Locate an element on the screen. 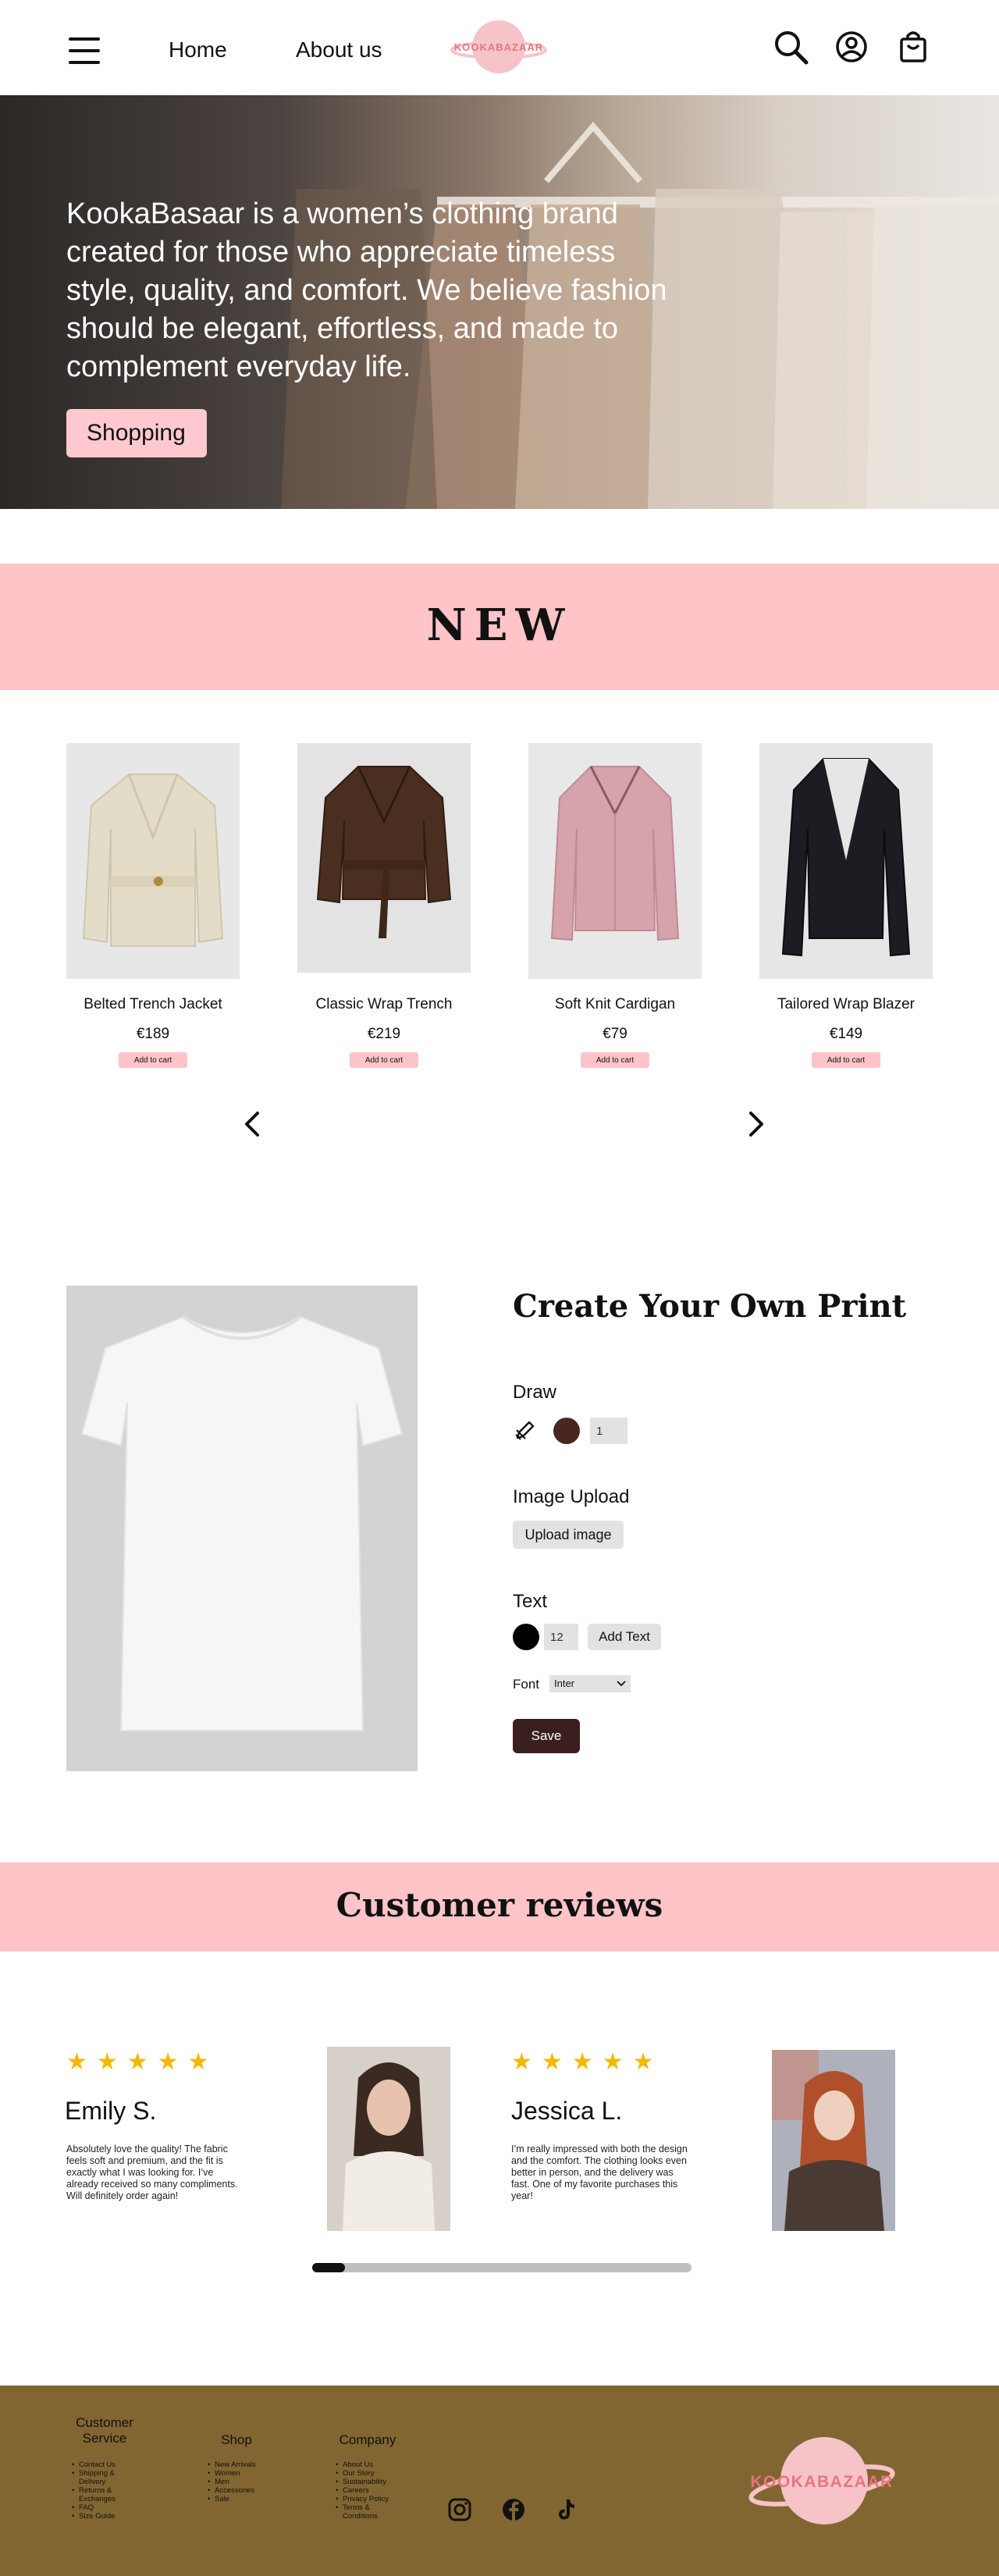 The width and height of the screenshot is (999, 2576). upload-image-button: Upload image is located at coordinates (568, 1535).